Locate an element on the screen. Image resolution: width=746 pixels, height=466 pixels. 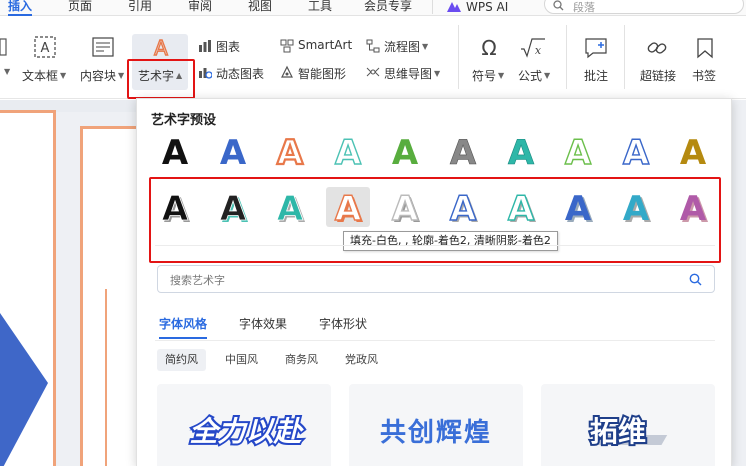
row1-preset-6: A is located at coordinates (463, 152).